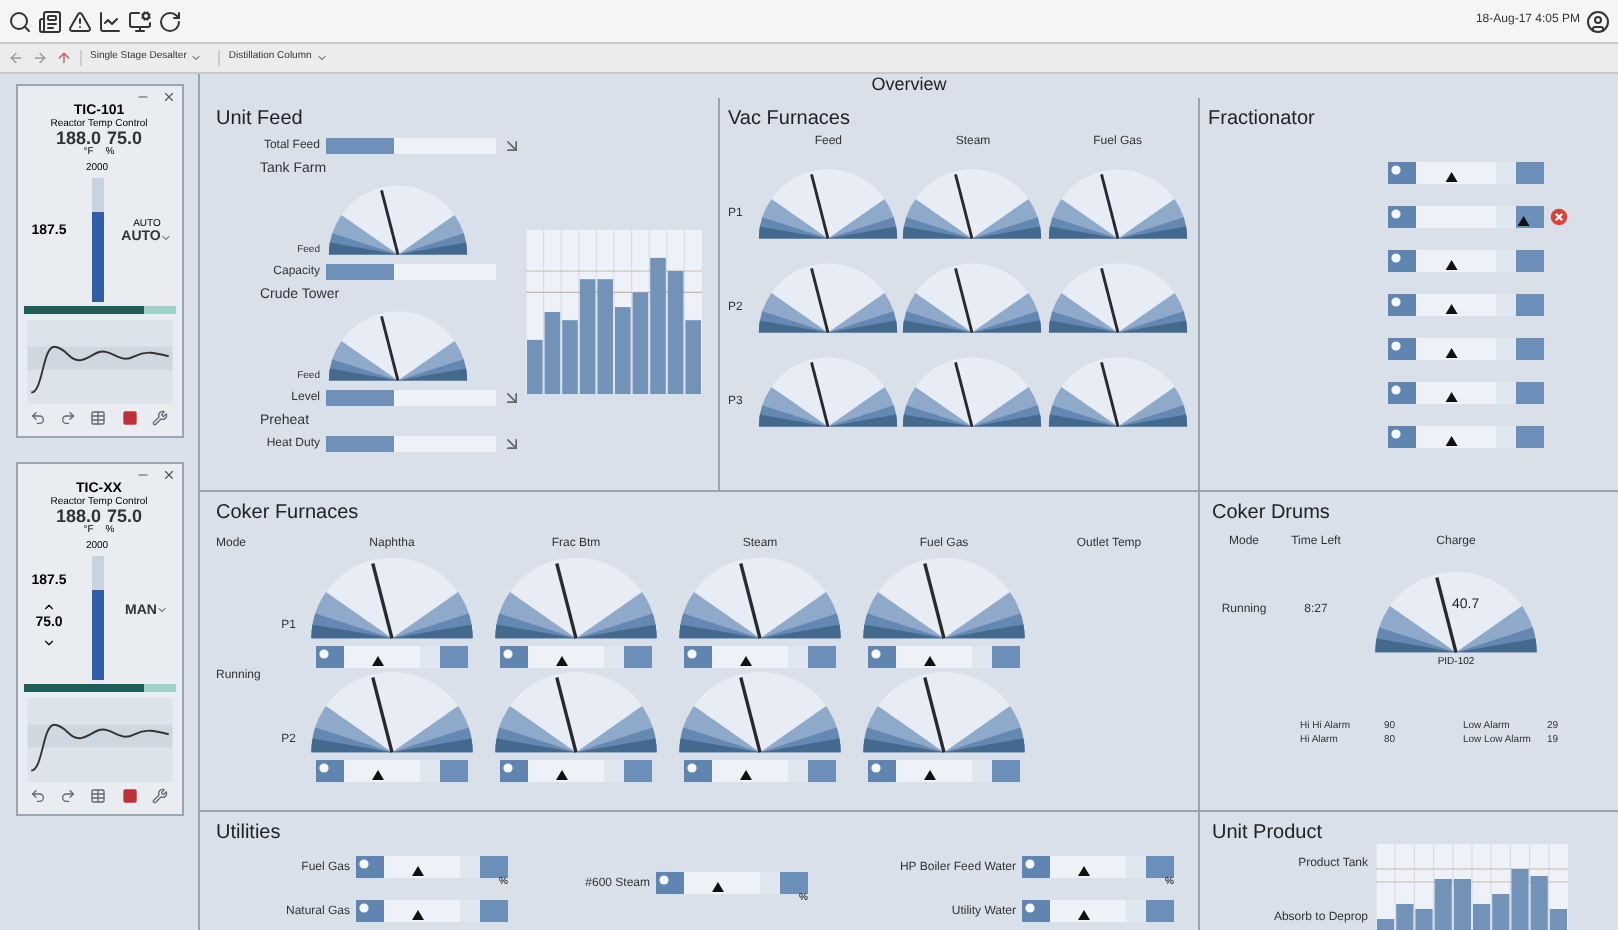 The width and height of the screenshot is (1618, 930). What do you see at coordinates (1268, 834) in the screenshot?
I see `panel-title: Unit Product` at bounding box center [1268, 834].